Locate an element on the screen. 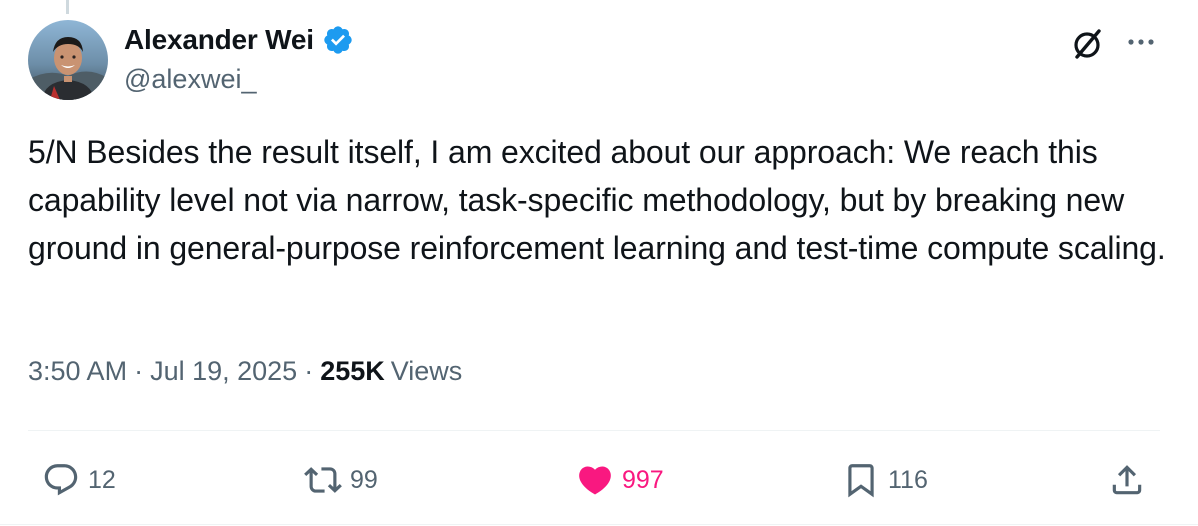 The height and width of the screenshot is (526, 1198). heart-filled-icon is located at coordinates (595, 480).